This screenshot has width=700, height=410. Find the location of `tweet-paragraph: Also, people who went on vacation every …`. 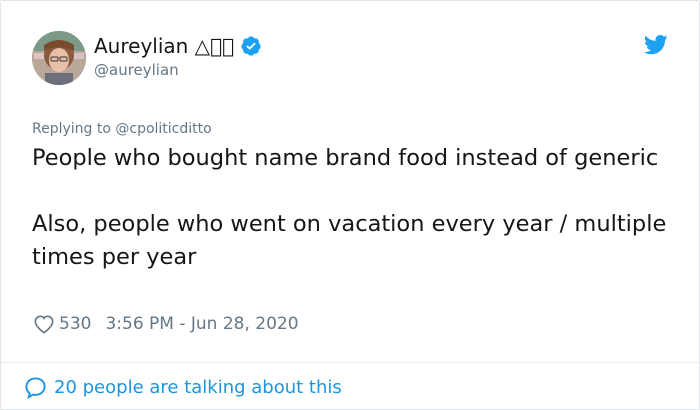

tweet-paragraph: Also, people who went on vacation every … is located at coordinates (349, 240).